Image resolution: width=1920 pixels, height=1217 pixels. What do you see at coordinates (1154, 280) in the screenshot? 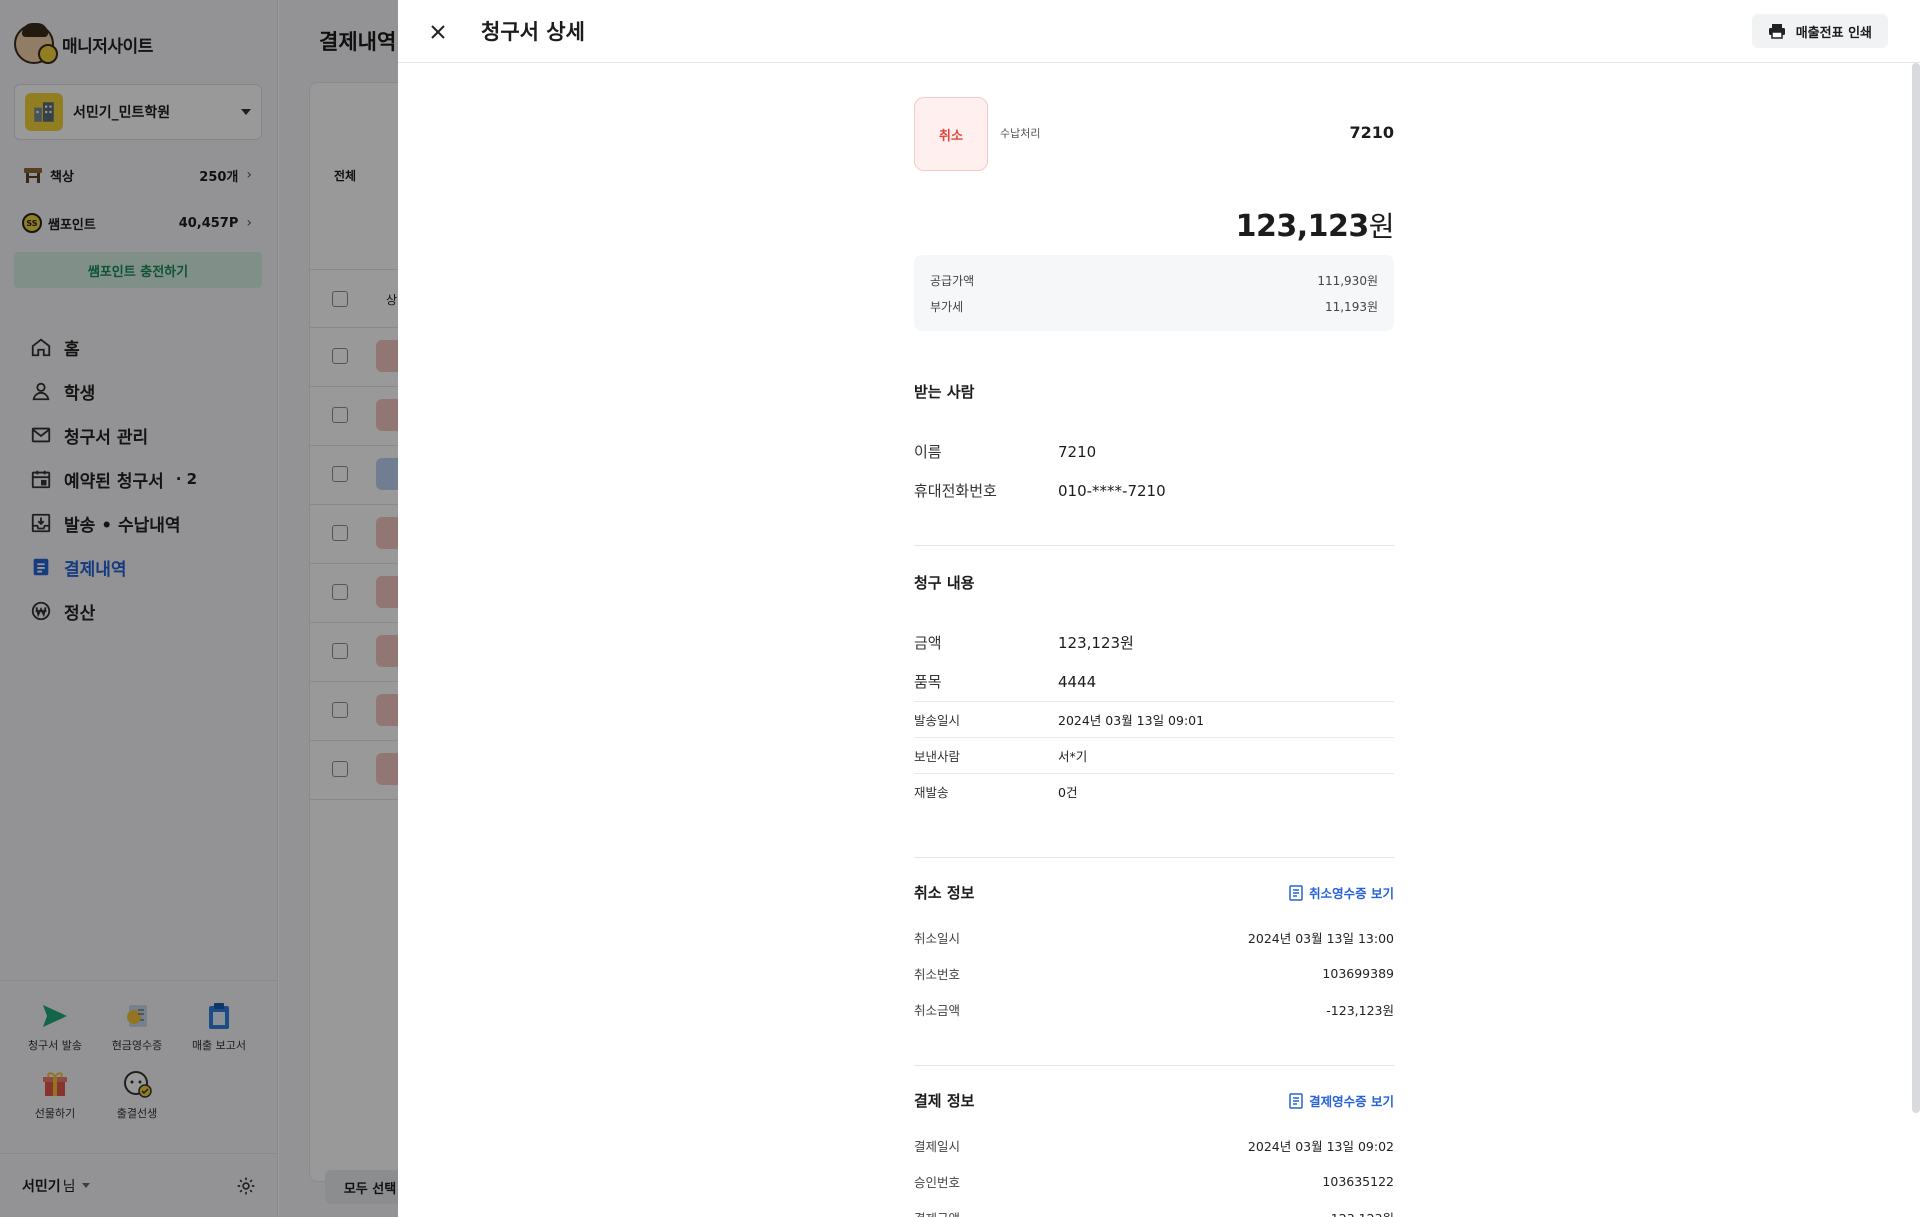
I see `supply-row: 공급가액 111,930원` at bounding box center [1154, 280].